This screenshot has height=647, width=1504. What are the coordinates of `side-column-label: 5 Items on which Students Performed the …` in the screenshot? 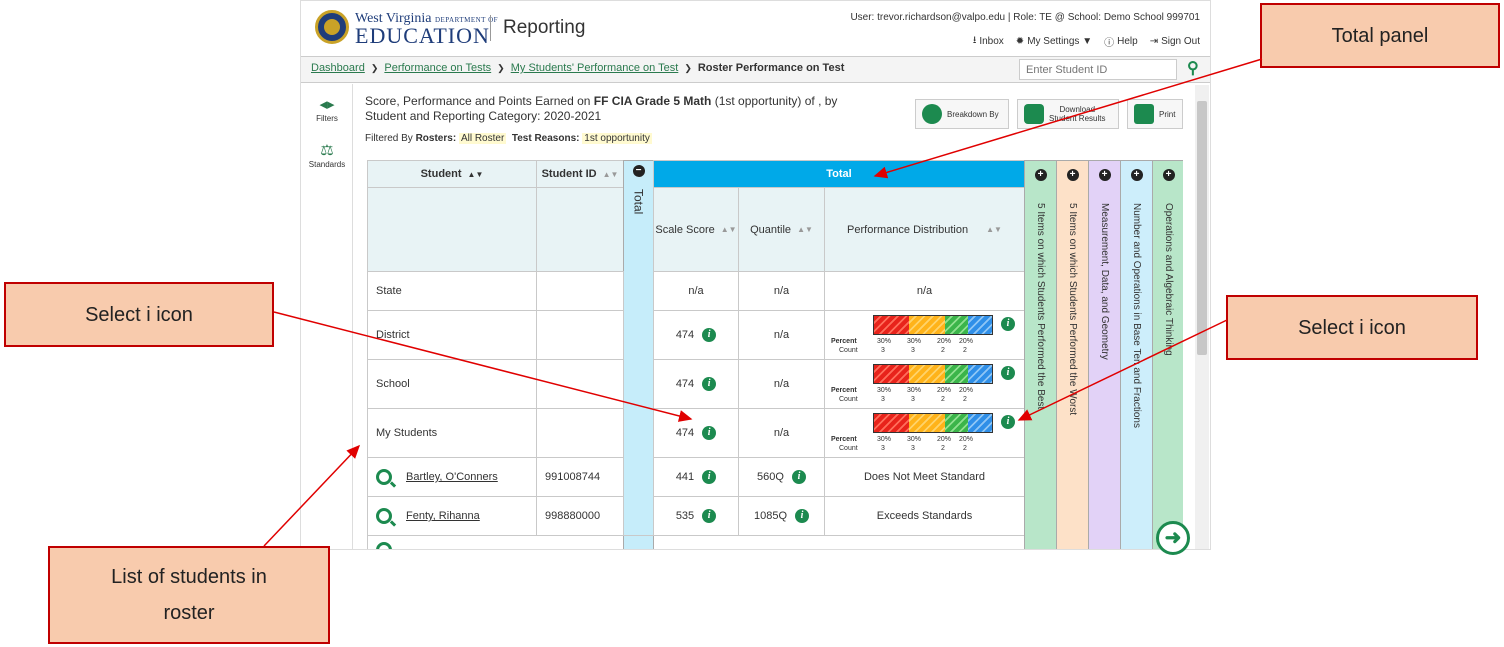 It's located at (1040, 306).